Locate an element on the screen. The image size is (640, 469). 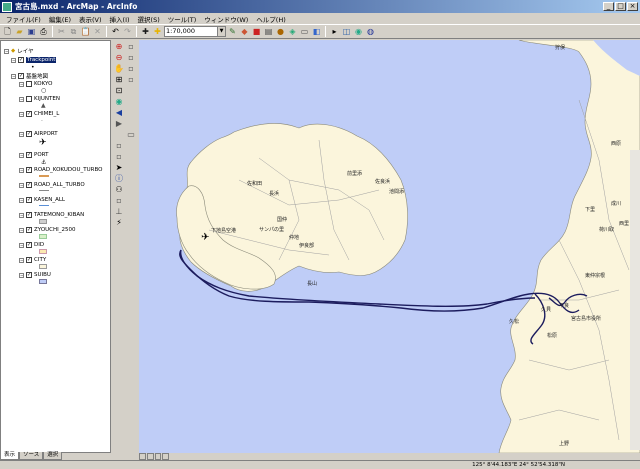
arctoolbox-icon: ◈ is located at coordinates (292, 31).